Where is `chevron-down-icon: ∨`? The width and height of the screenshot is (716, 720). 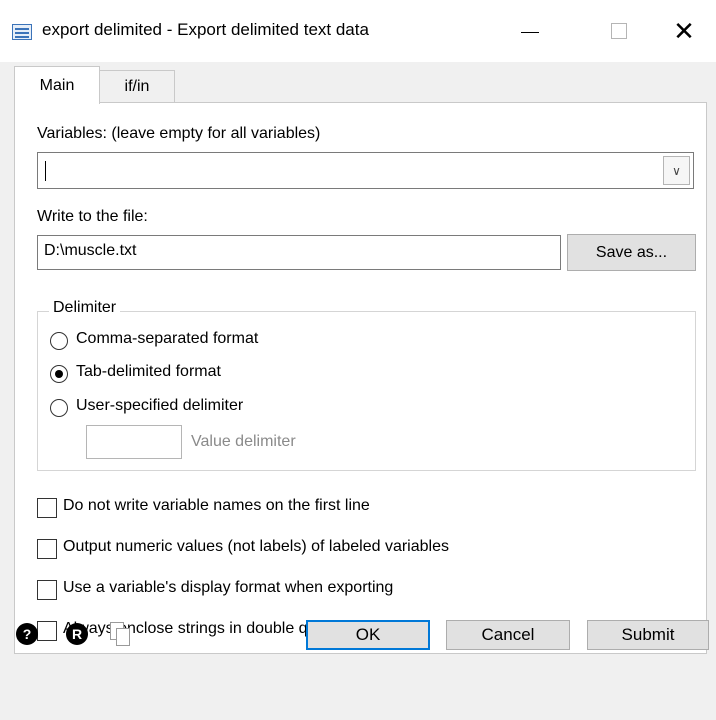
chevron-down-icon: ∨ is located at coordinates (676, 170).